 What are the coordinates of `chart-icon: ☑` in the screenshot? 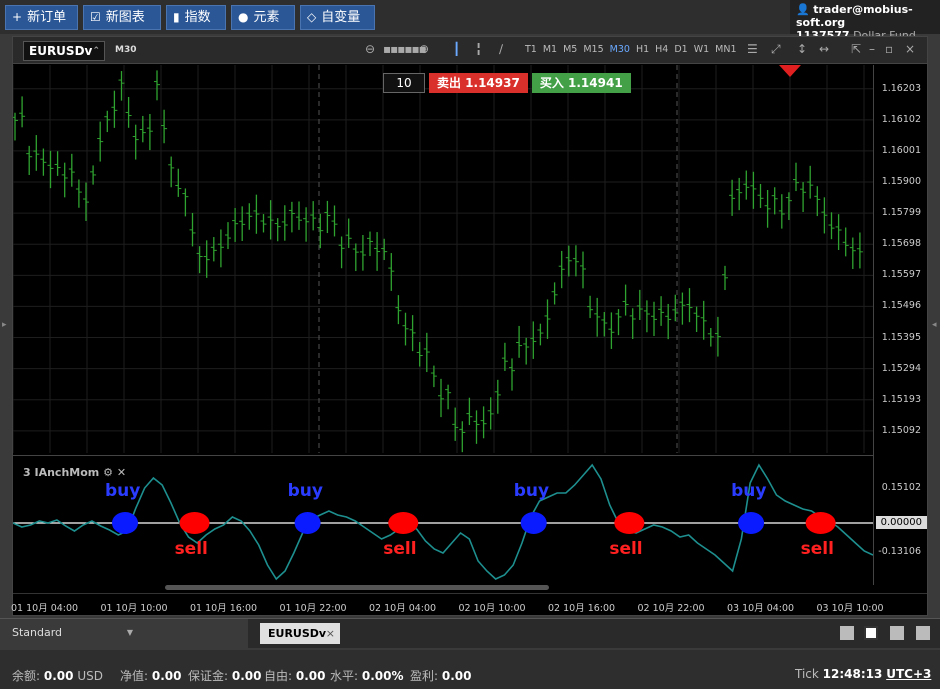 It's located at (95, 17).